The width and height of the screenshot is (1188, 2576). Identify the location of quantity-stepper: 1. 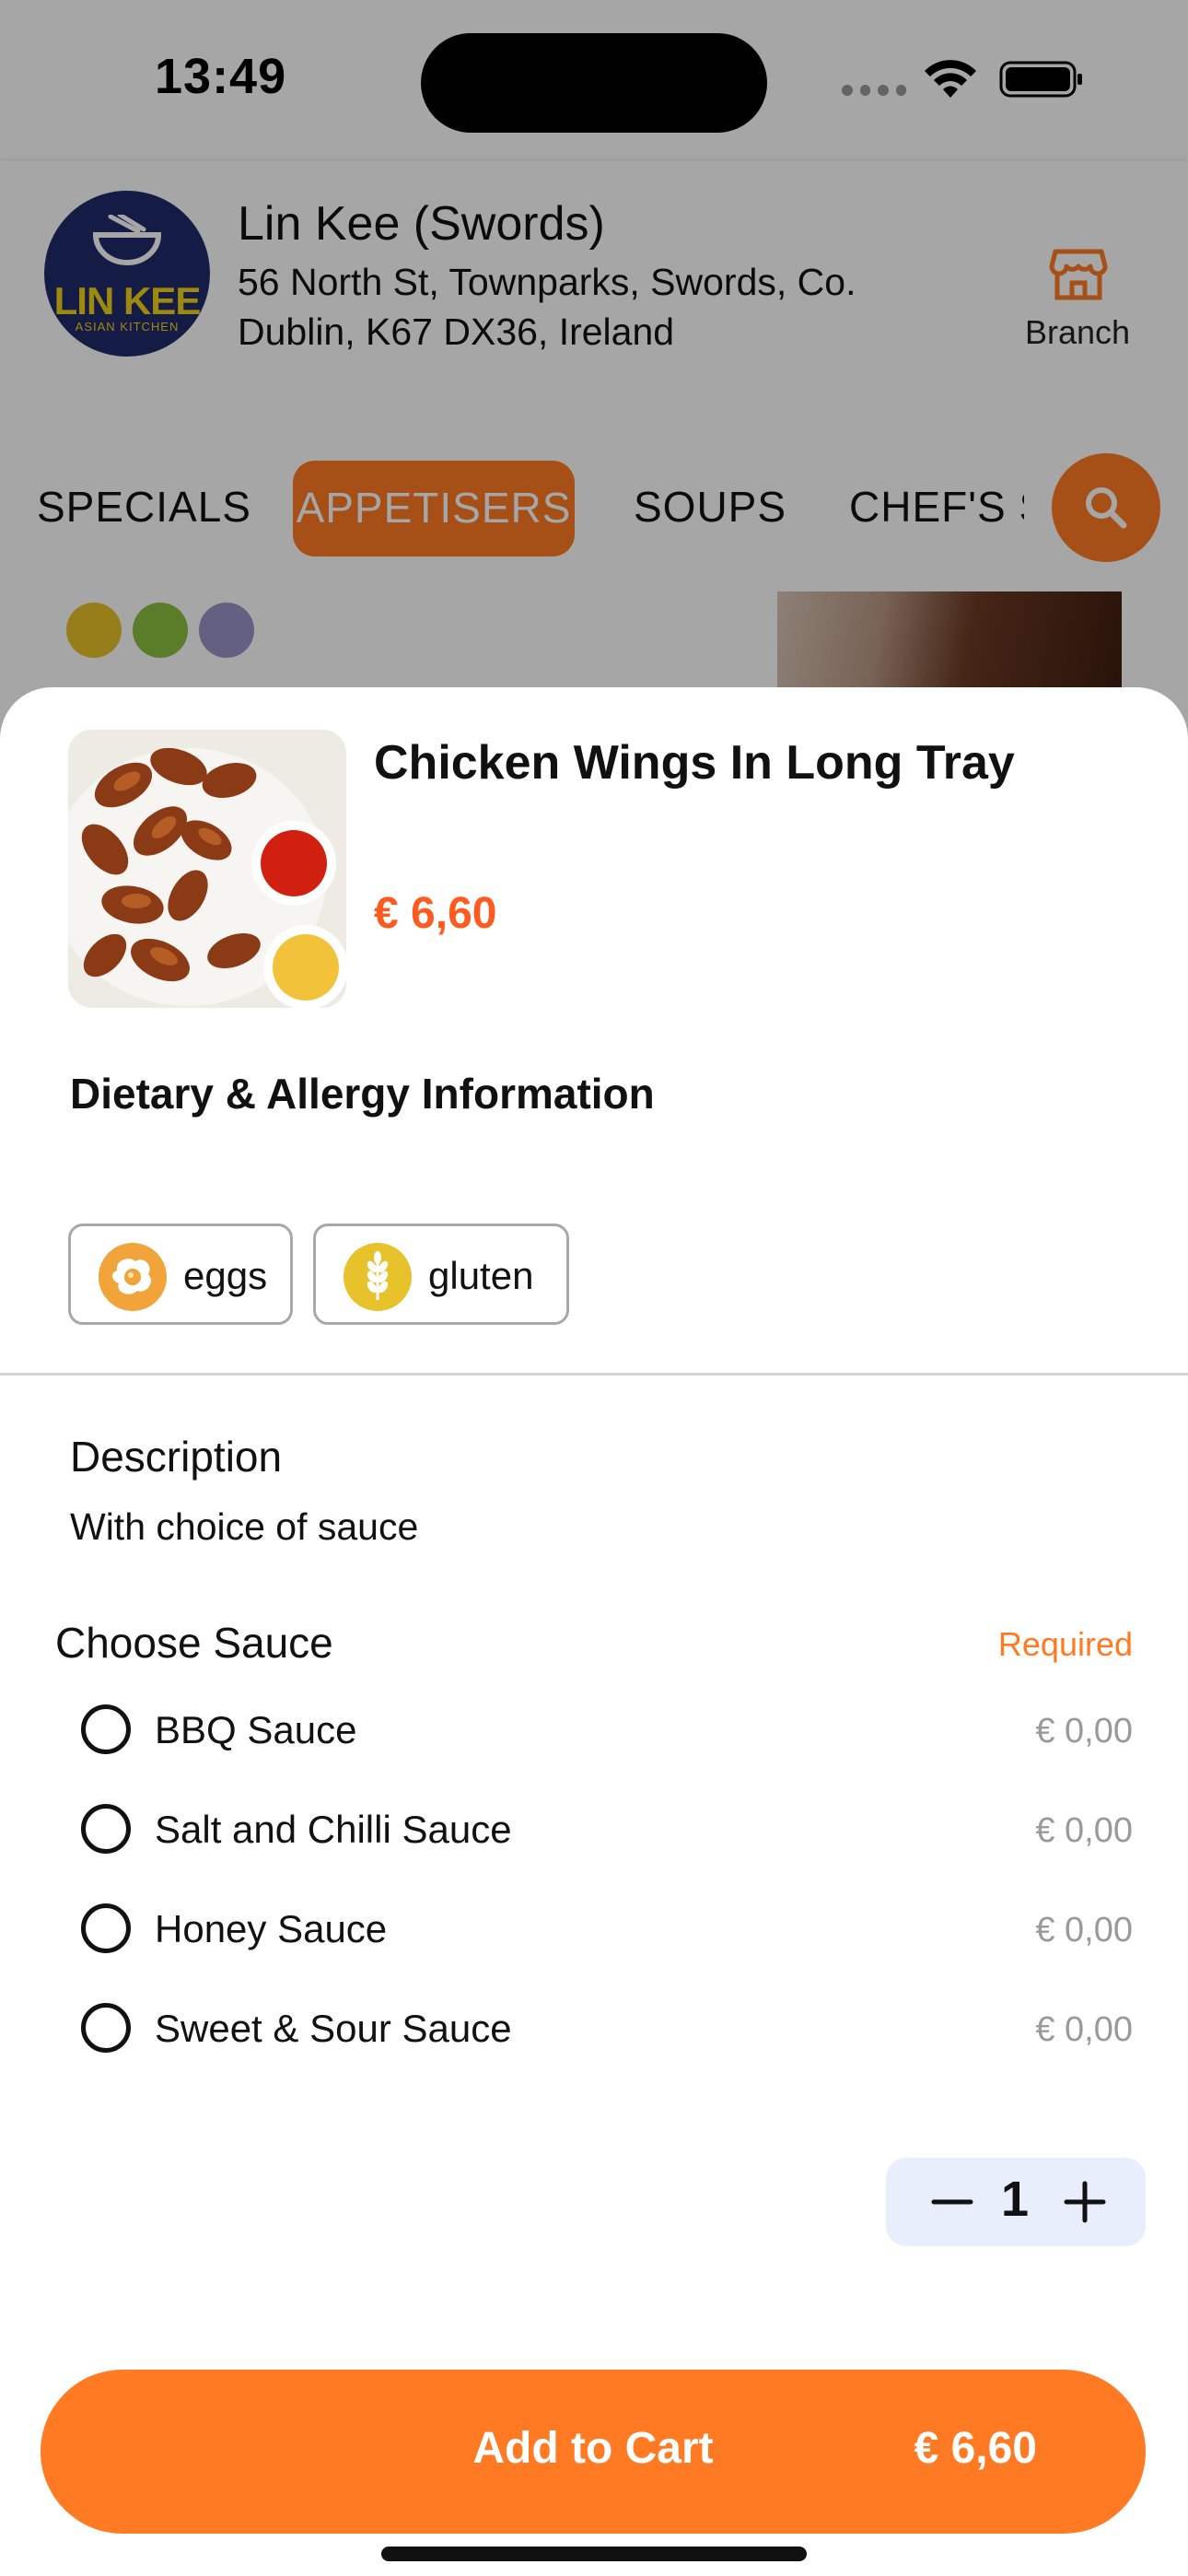
(1016, 2202).